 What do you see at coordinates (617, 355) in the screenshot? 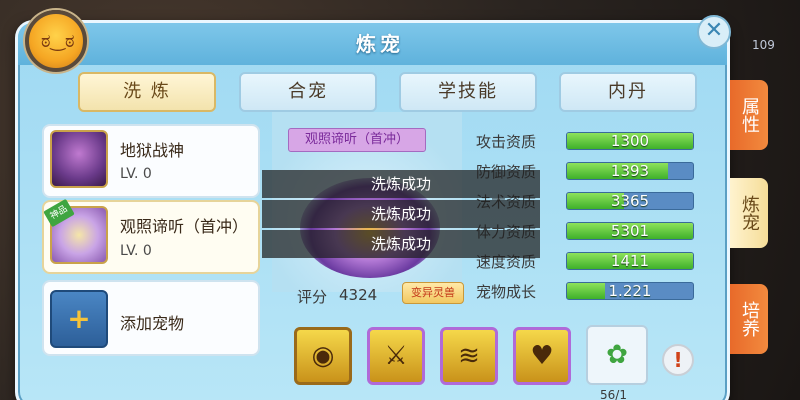
I see `potion-icon: ✿` at bounding box center [617, 355].